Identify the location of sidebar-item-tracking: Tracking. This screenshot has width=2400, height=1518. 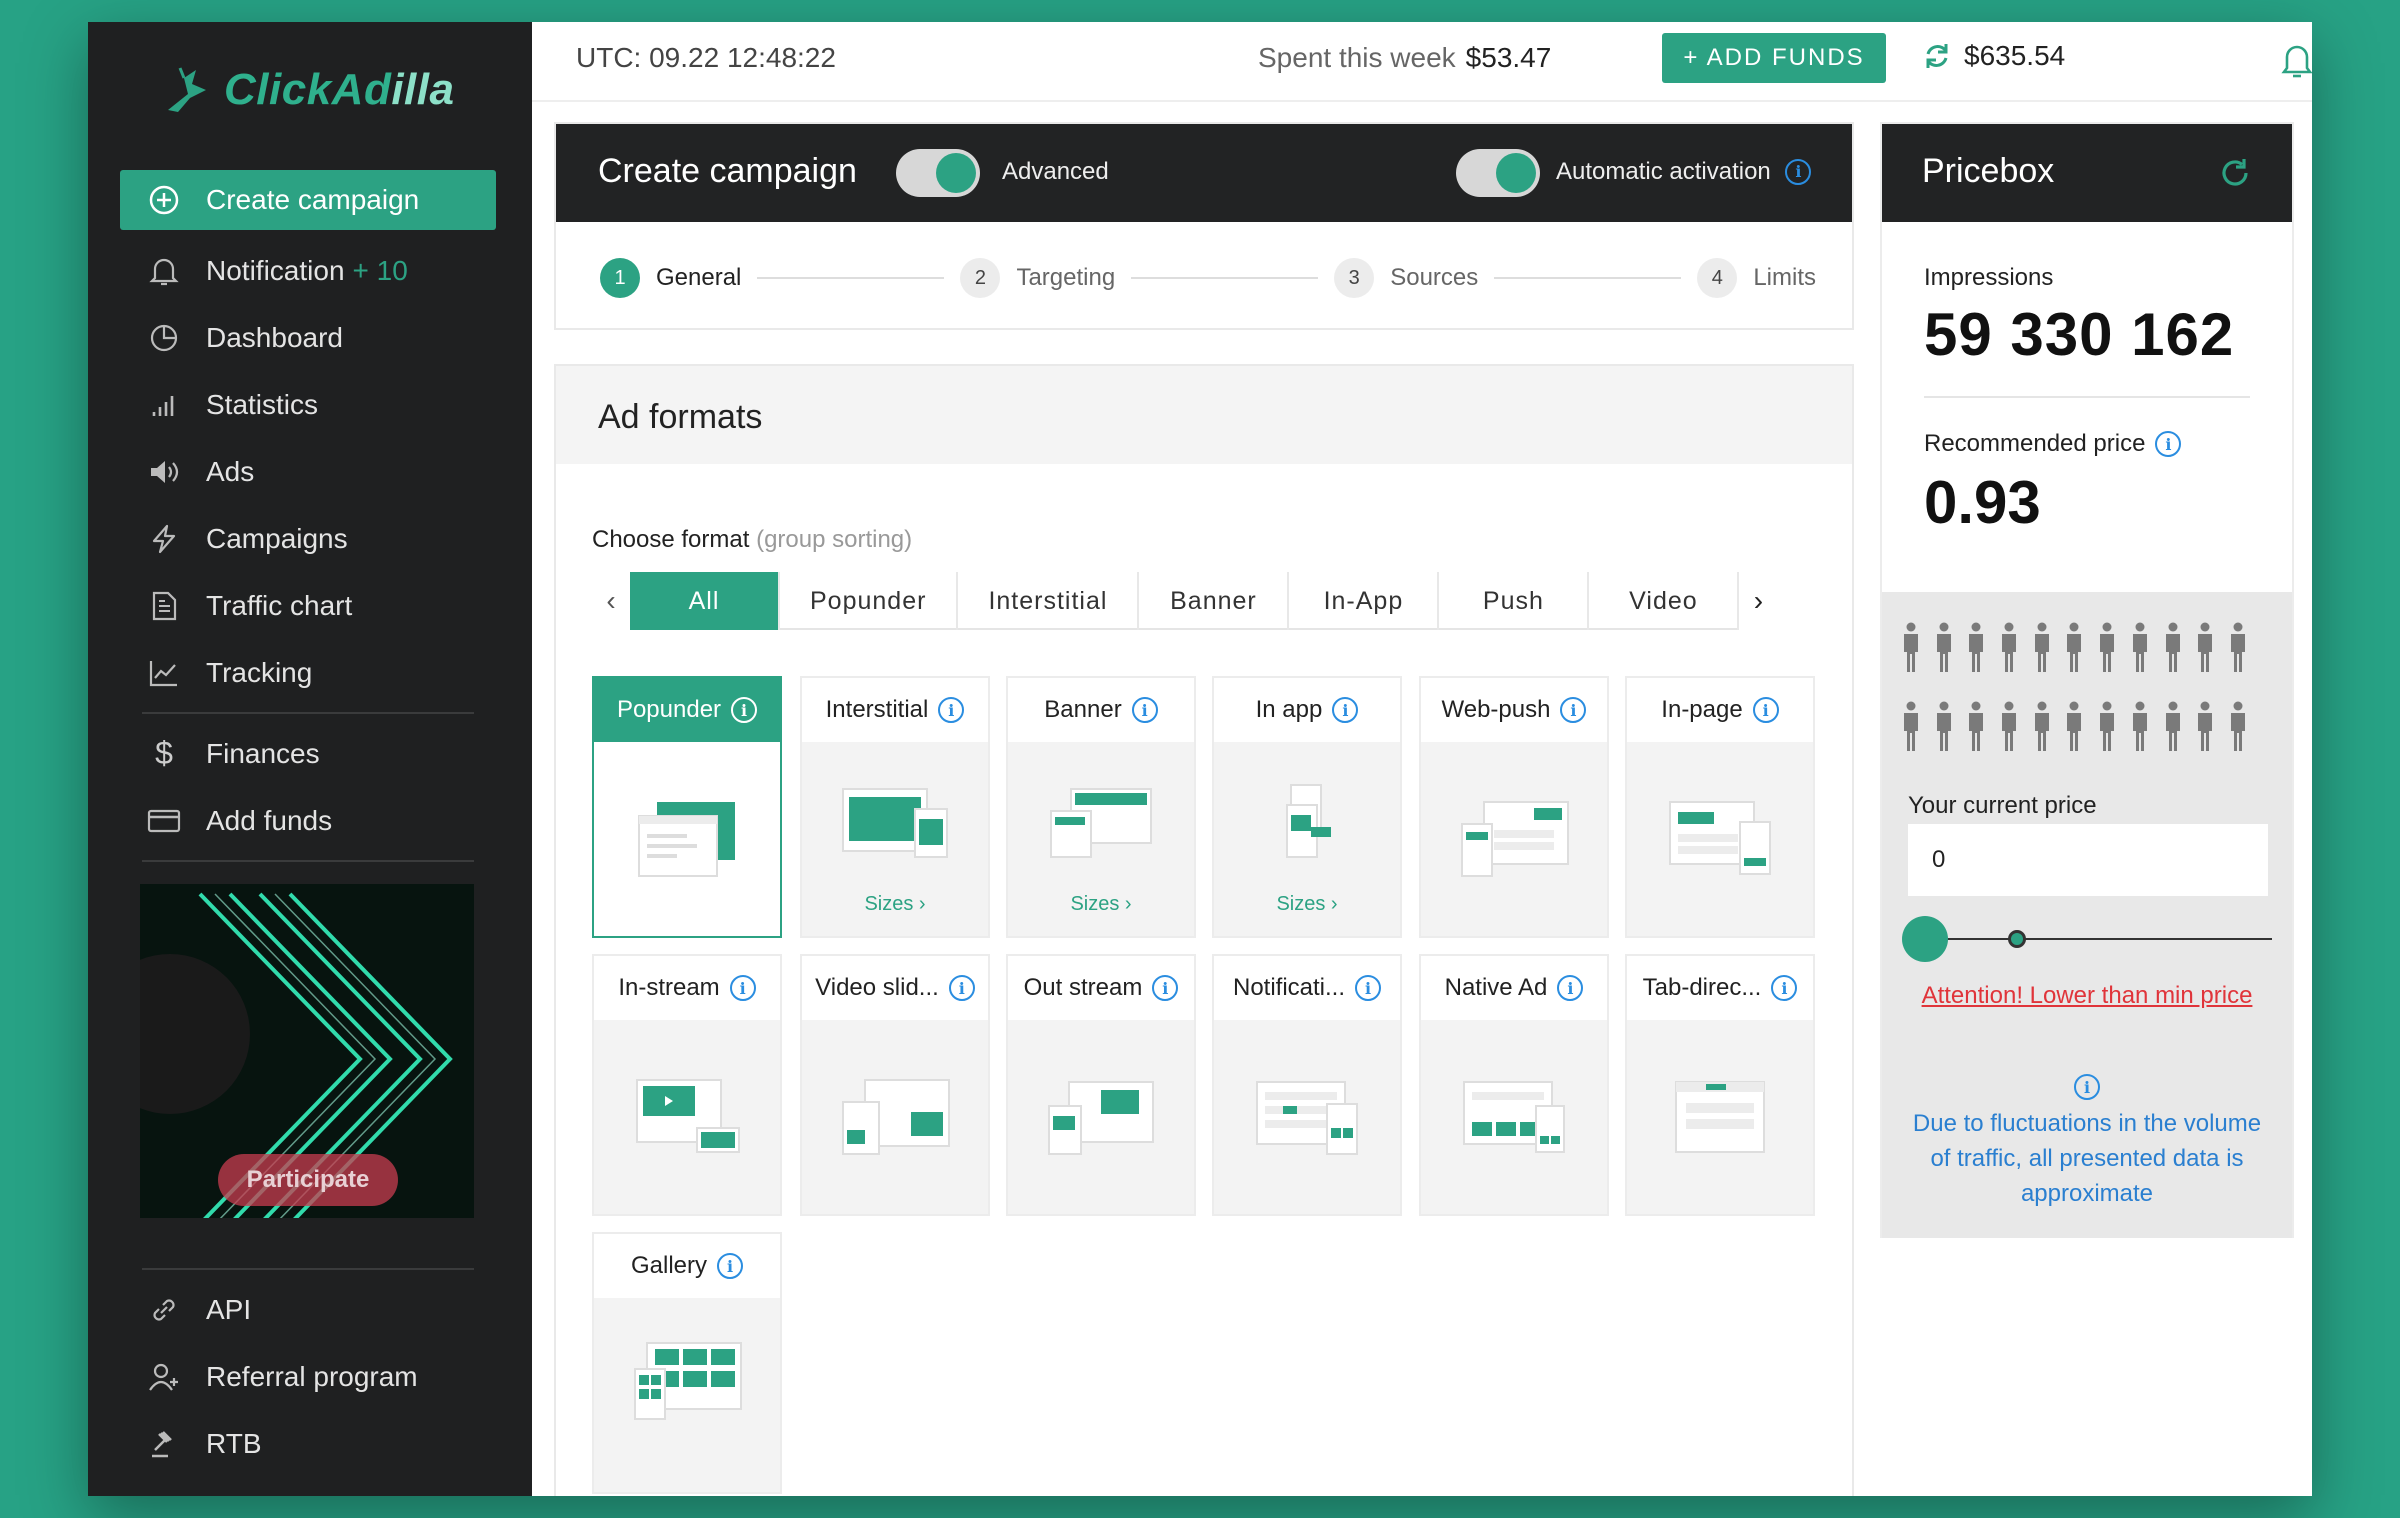
(308, 672).